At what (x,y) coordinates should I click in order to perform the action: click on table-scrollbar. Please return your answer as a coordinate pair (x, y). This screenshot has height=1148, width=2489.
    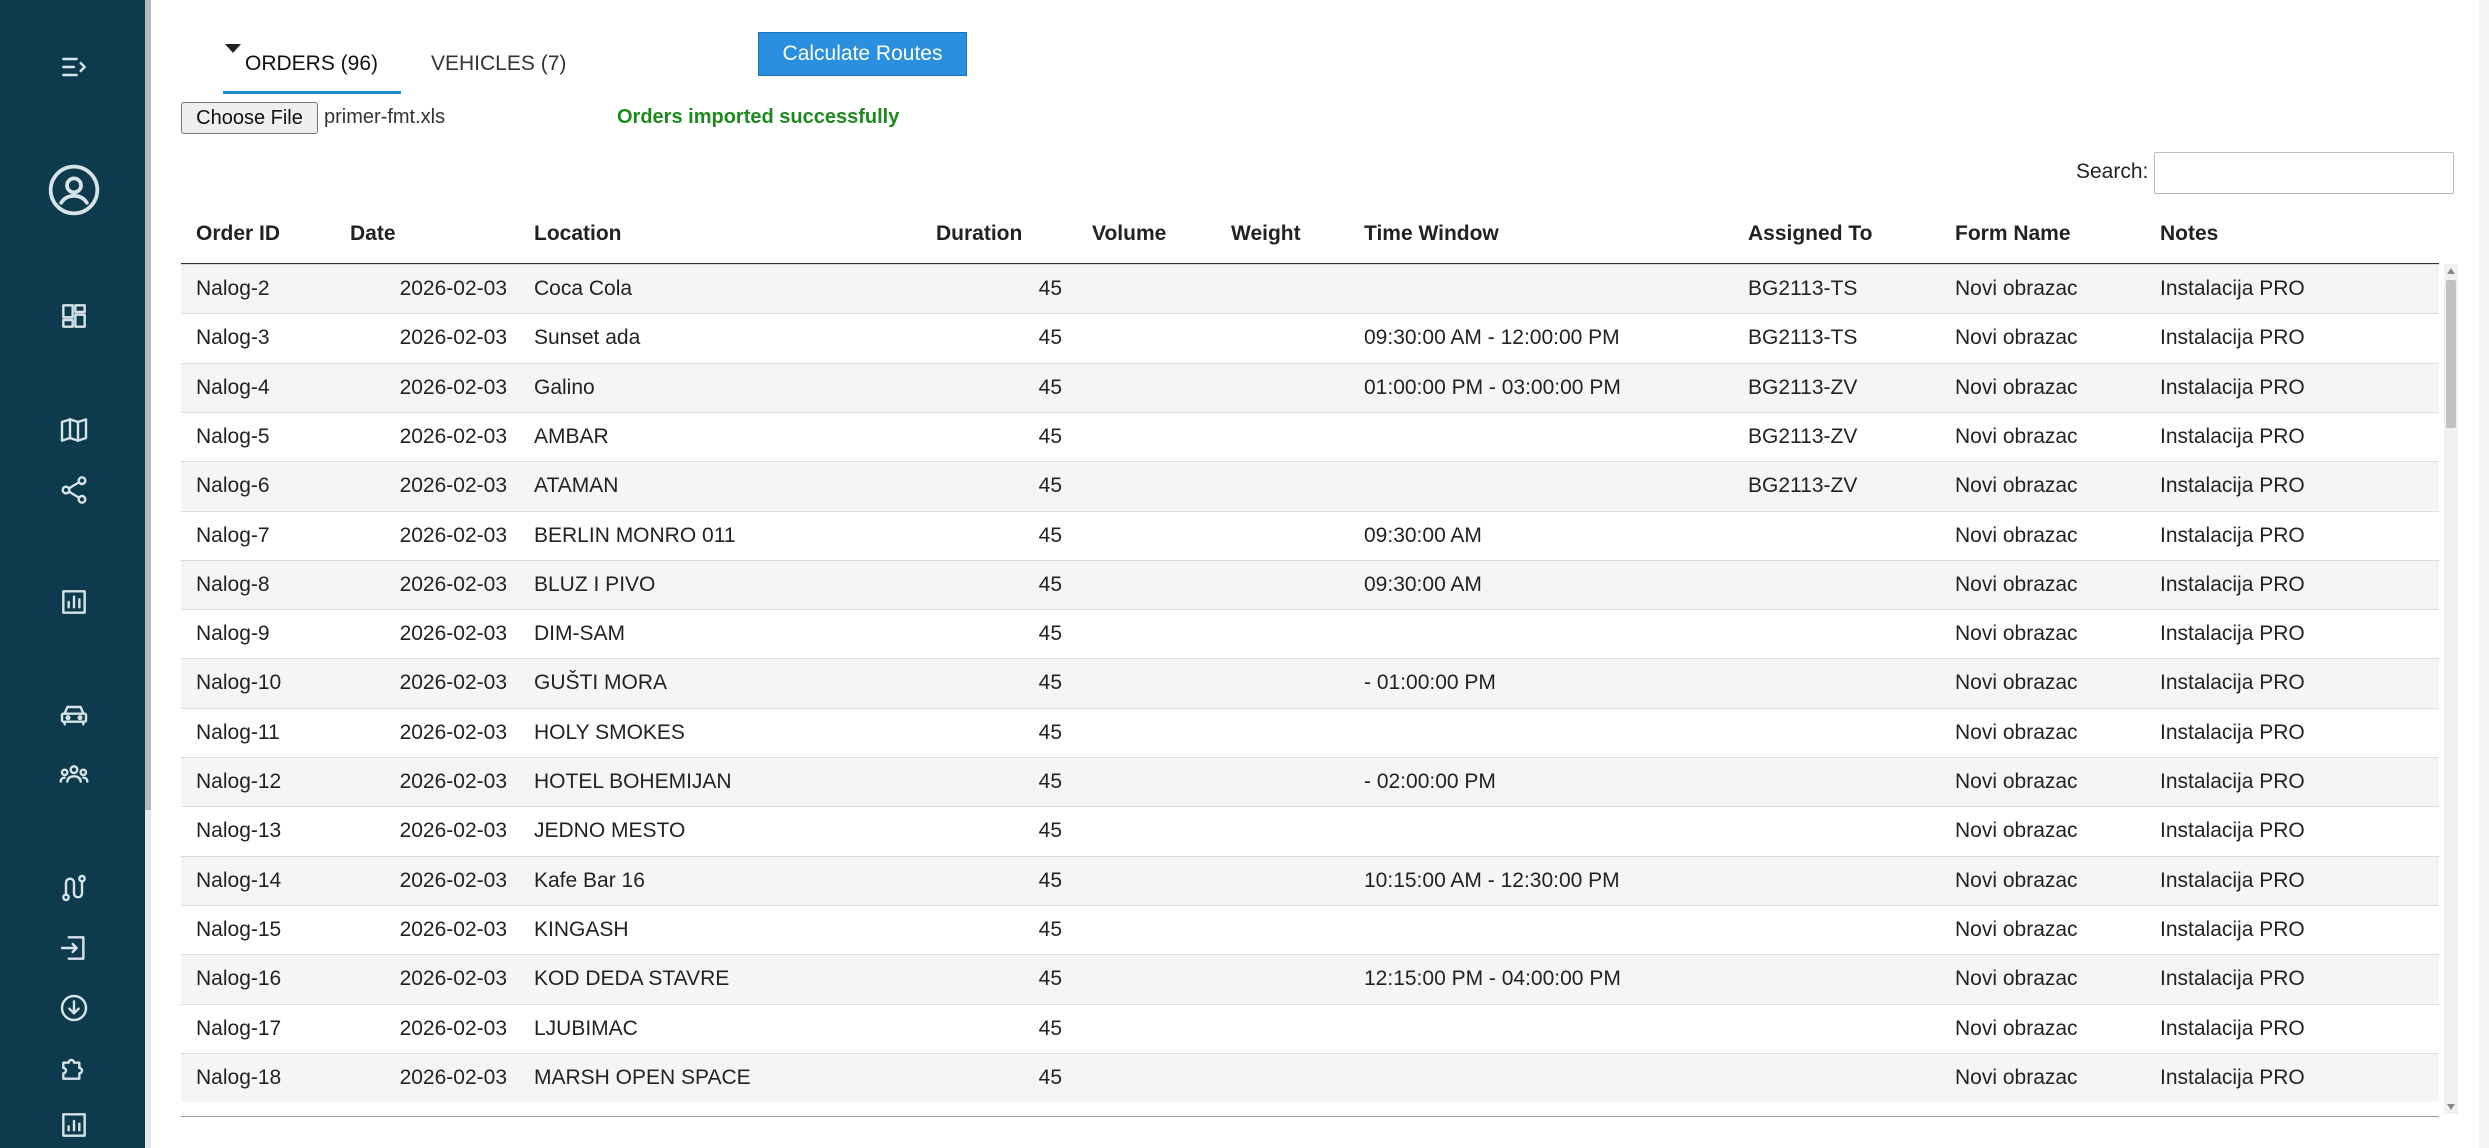
    Looking at the image, I should click on (2451, 689).